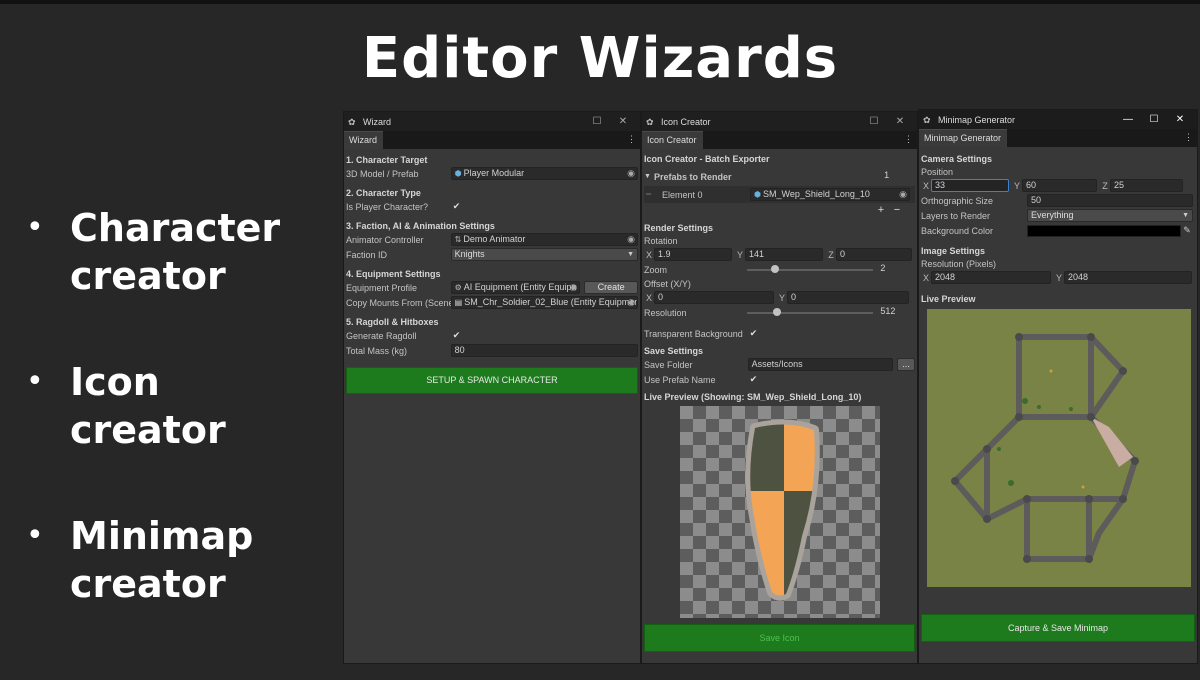 The height and width of the screenshot is (680, 1200). I want to click on remove-icon: −, so click(897, 210).